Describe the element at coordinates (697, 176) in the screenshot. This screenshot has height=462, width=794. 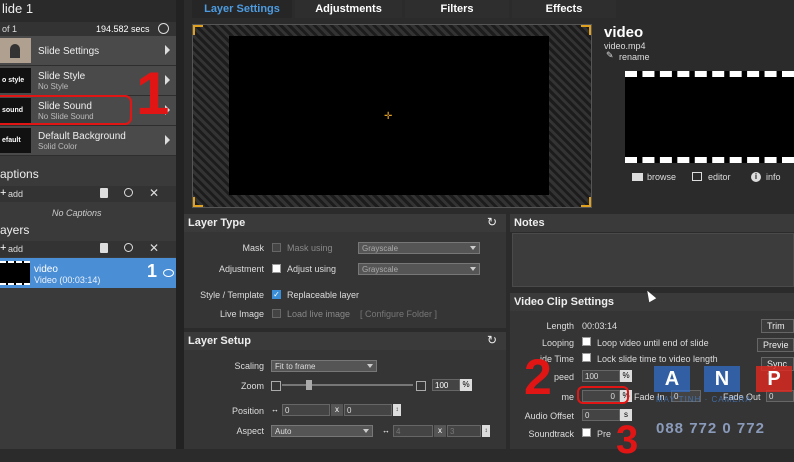
I see `editor-icon` at that location.